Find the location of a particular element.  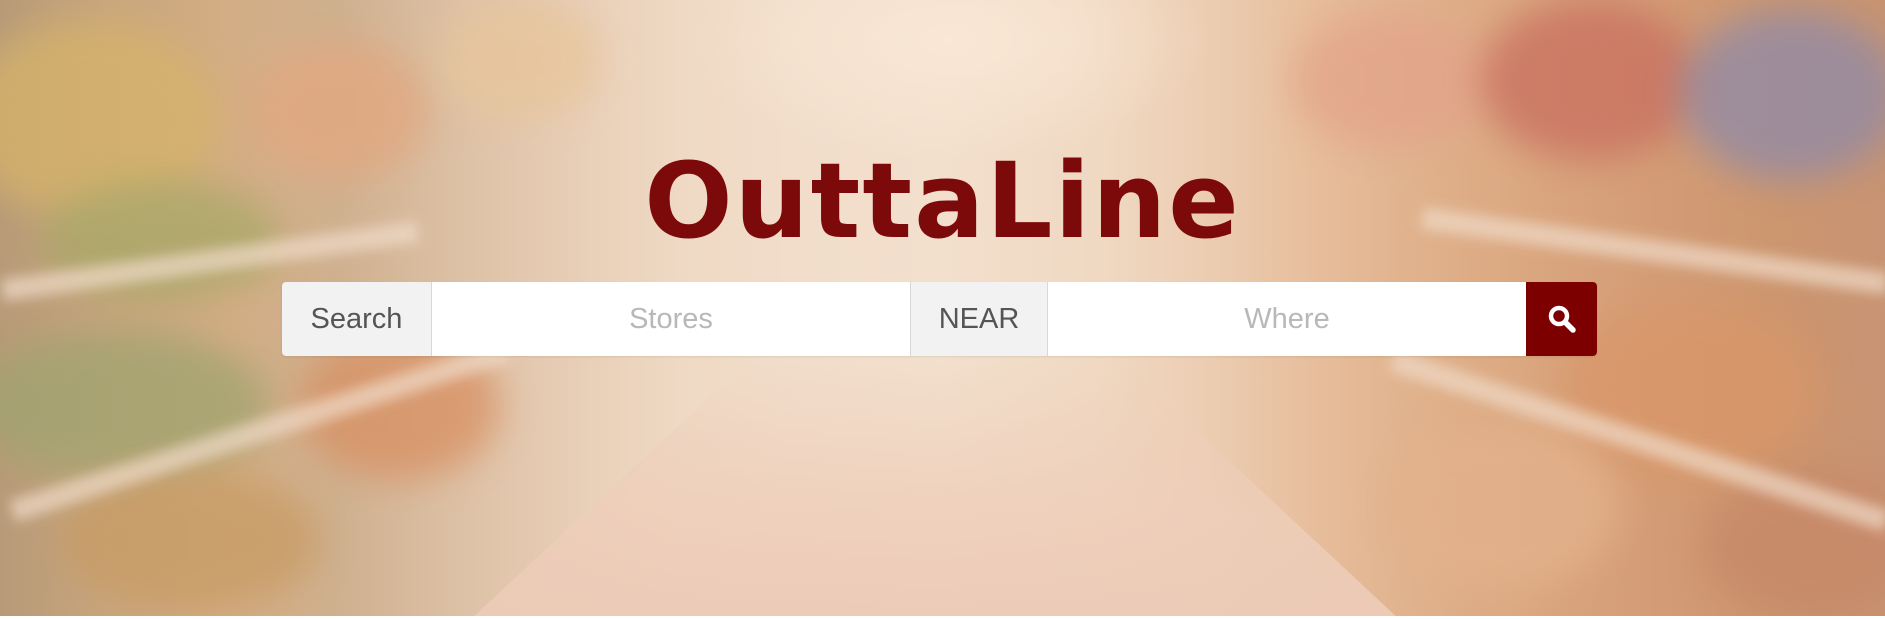

brand-logo: OuttaLine is located at coordinates (942, 201).